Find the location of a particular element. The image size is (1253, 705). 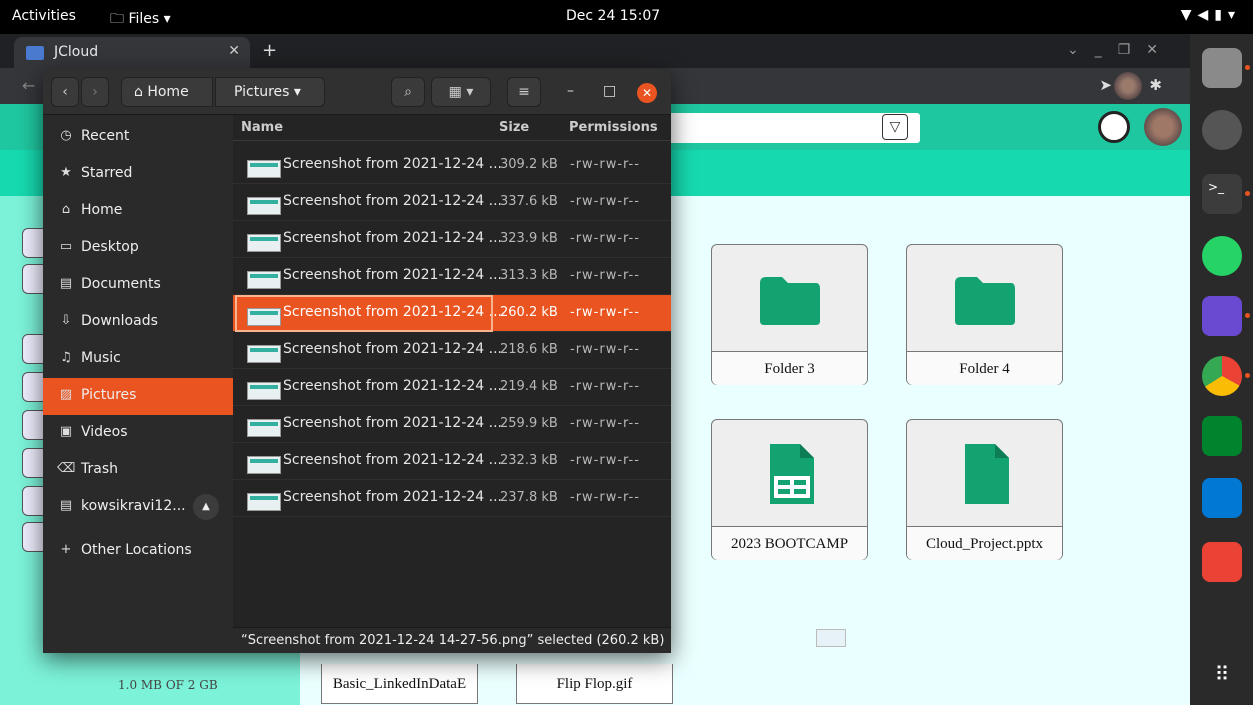

profile-avatar is located at coordinates (1128, 86).